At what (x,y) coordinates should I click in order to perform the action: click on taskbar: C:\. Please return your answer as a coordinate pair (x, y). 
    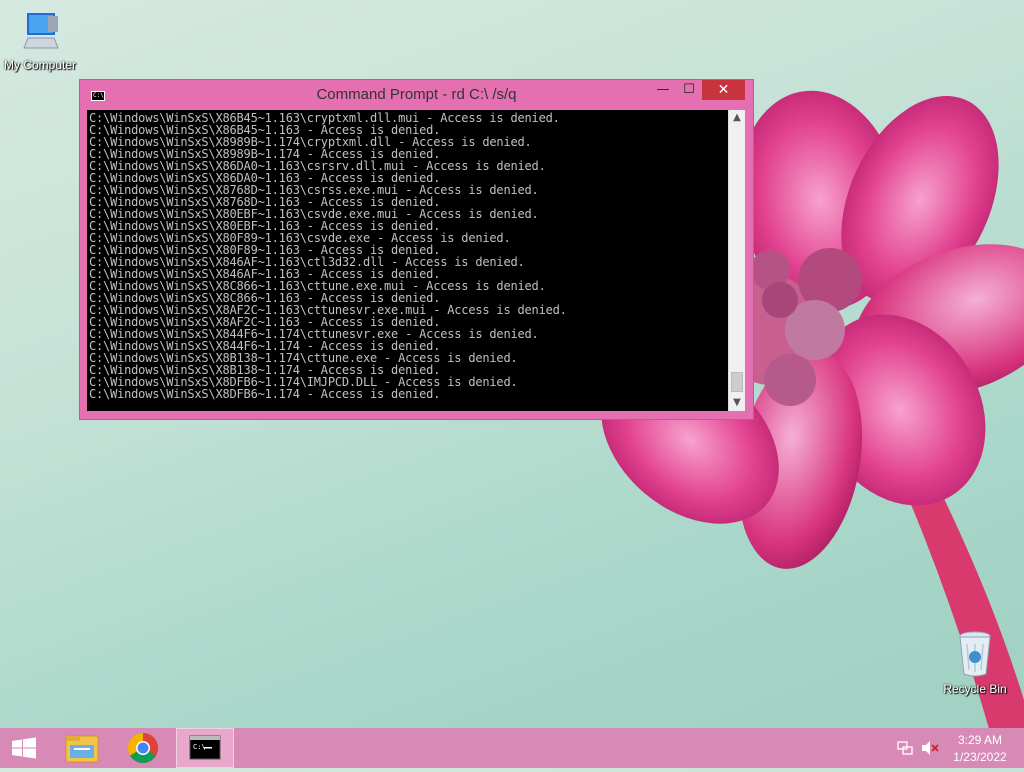
    Looking at the image, I should click on (512, 748).